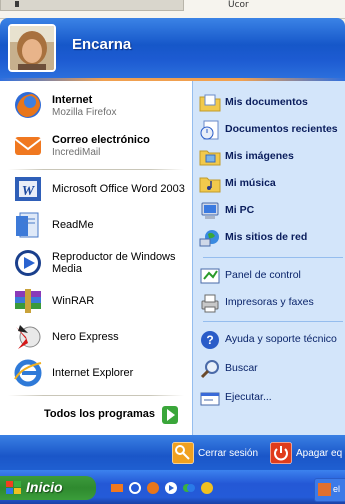 This screenshot has width=345, height=504. I want to click on recent-item-word: W Microsoft Office Word 2003, so click(96, 189).